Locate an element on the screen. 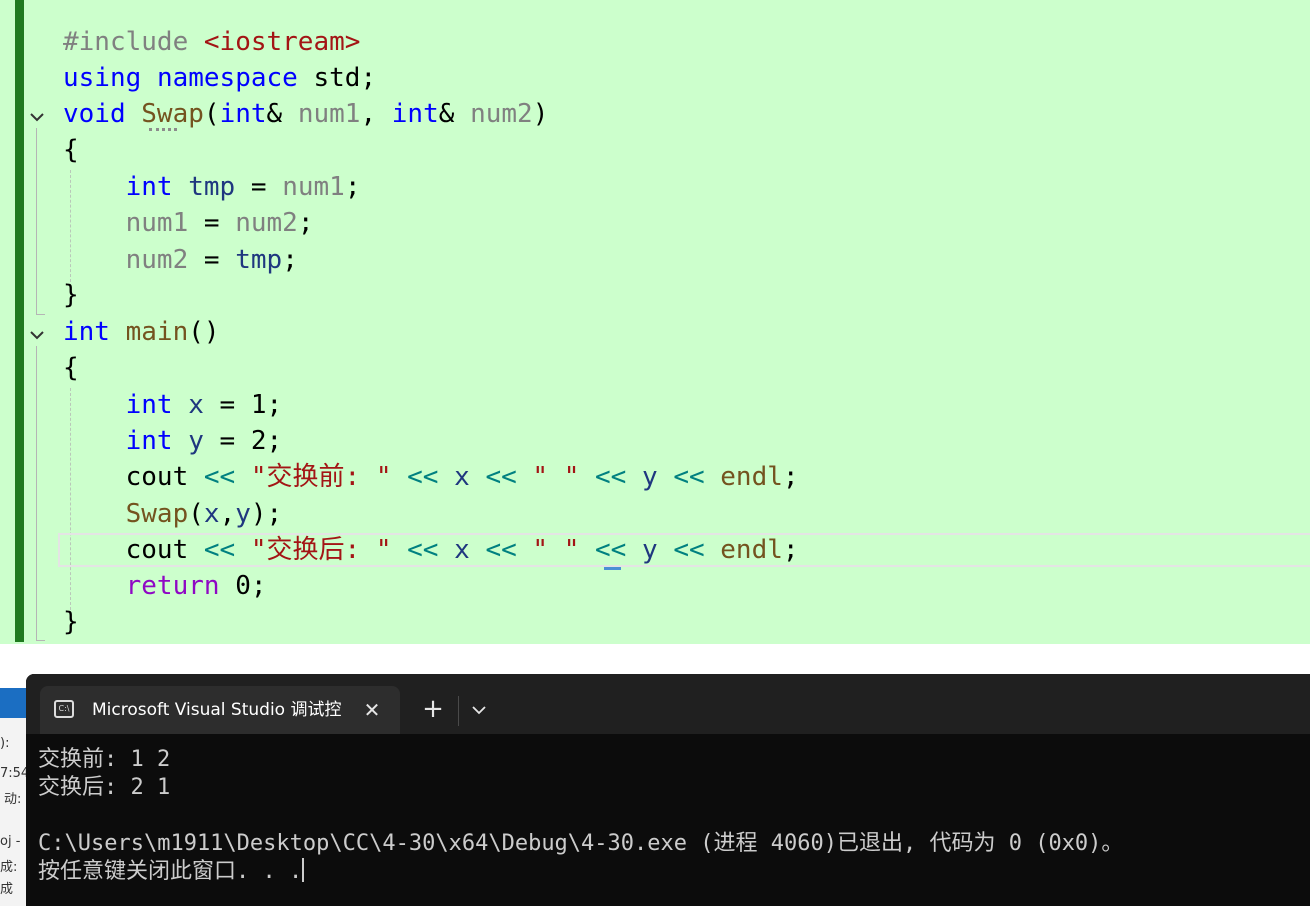 The width and height of the screenshot is (1310, 906). background-text: 成 is located at coordinates (7, 889).